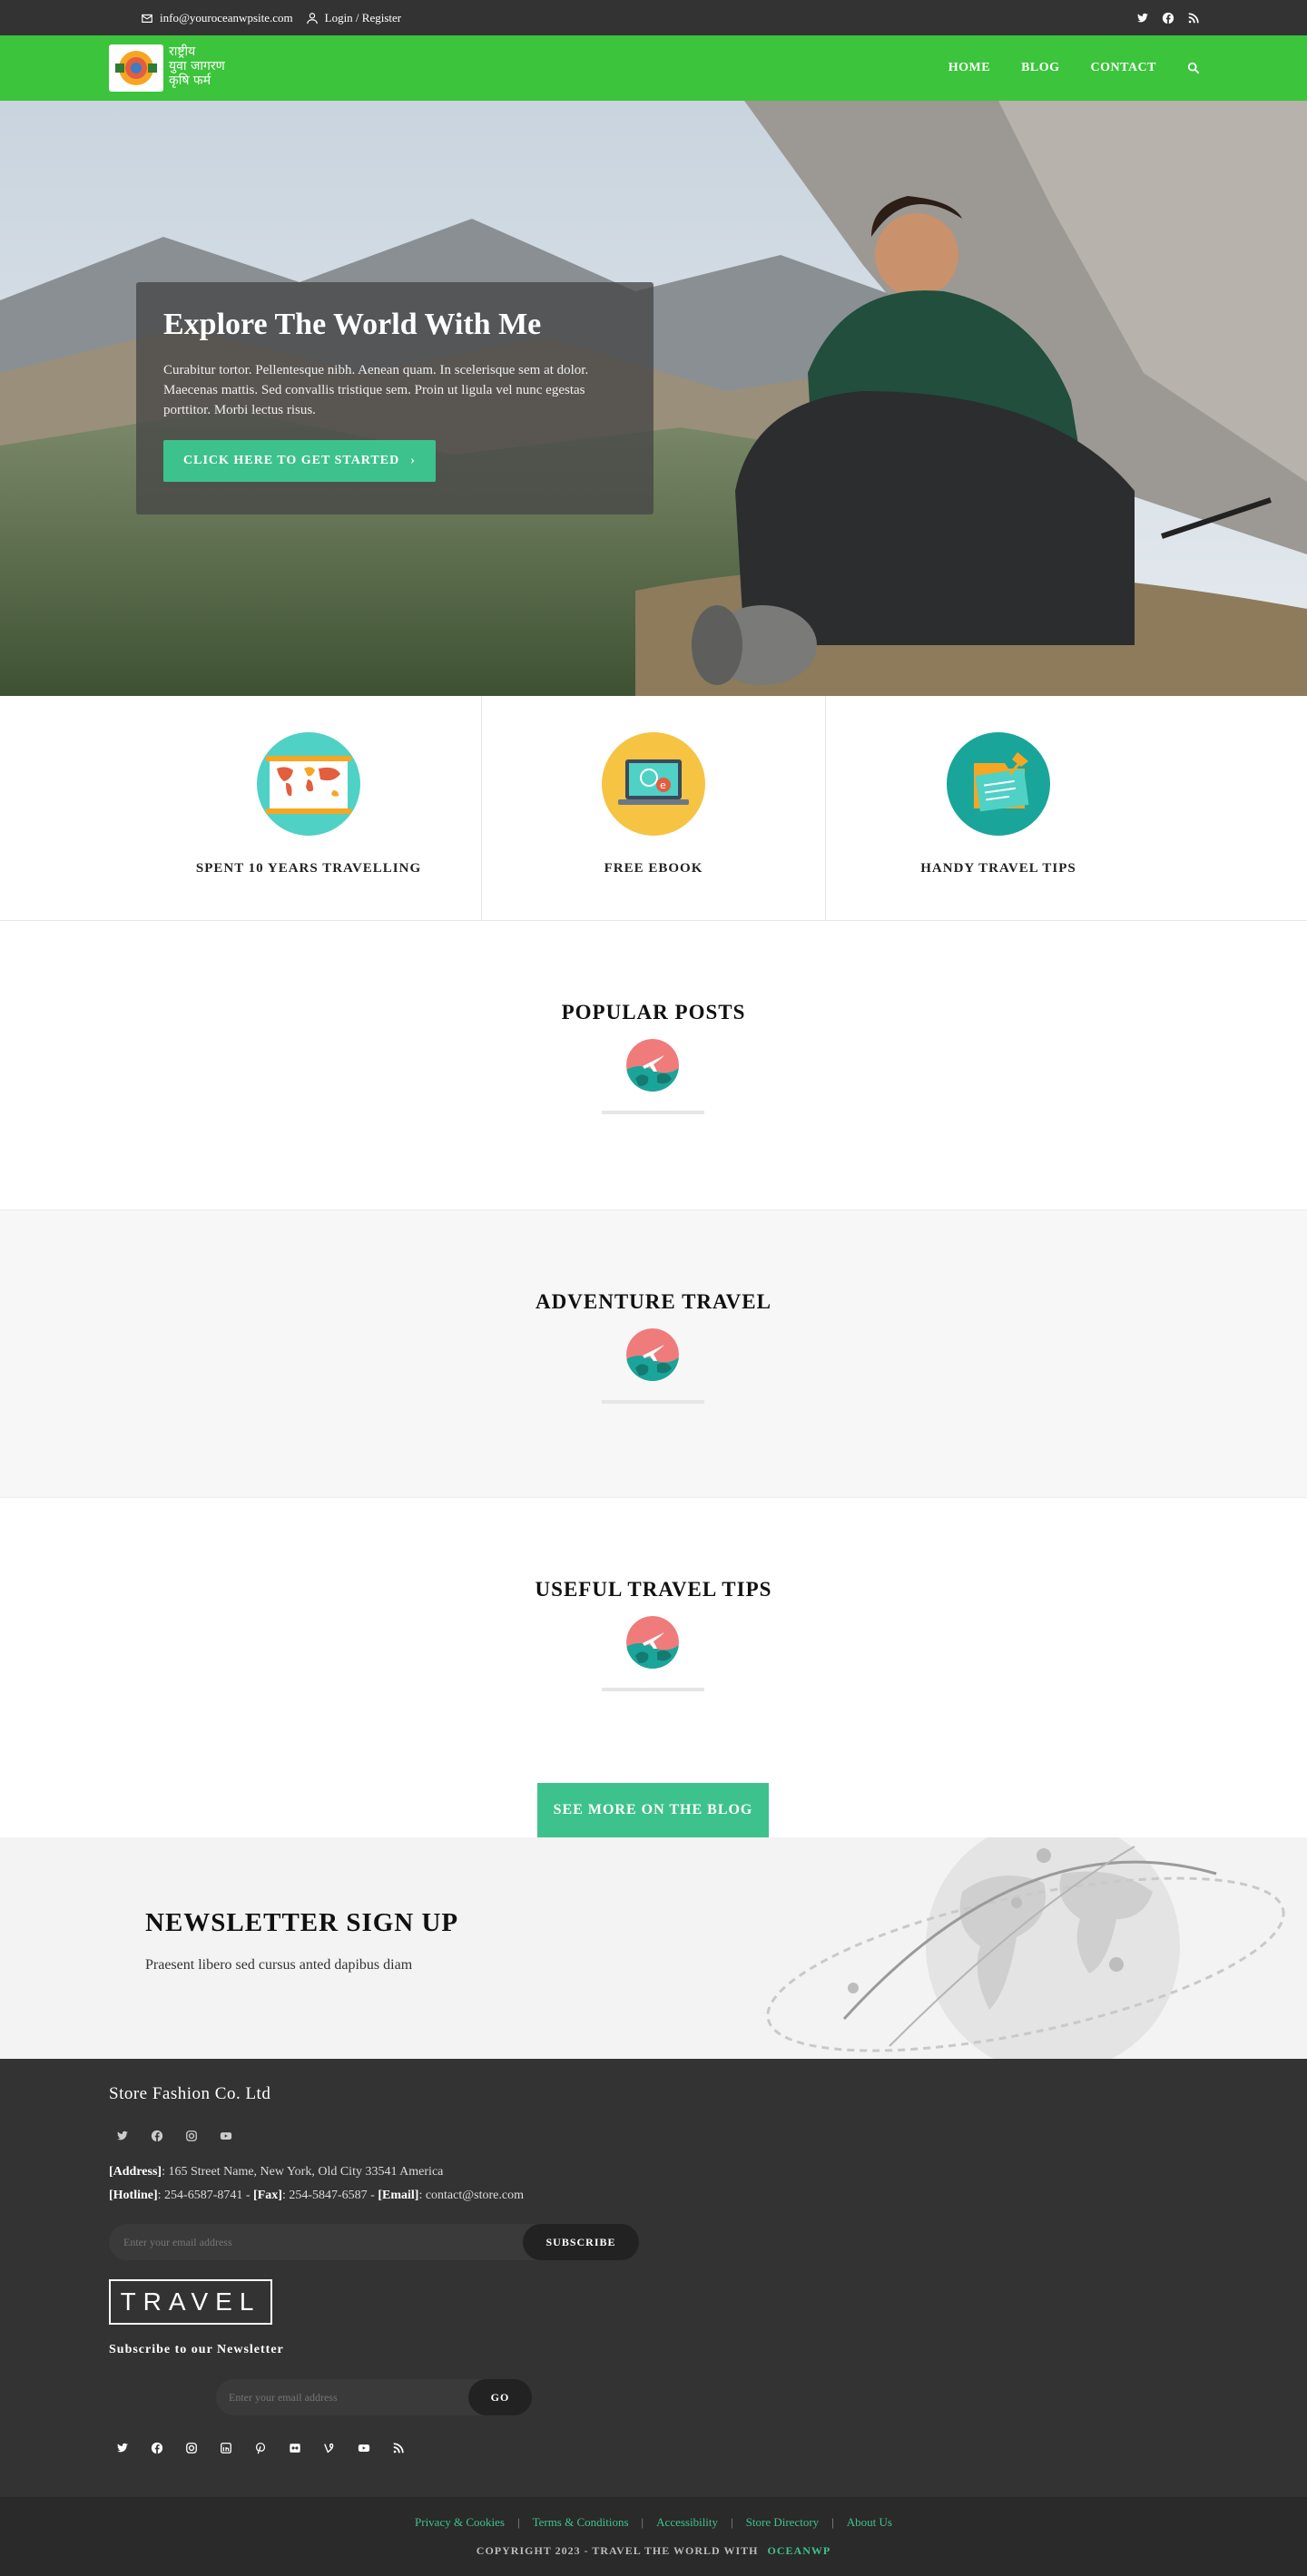  I want to click on newsletter-title: NEWSLETTER SIGN UP, so click(302, 1922).